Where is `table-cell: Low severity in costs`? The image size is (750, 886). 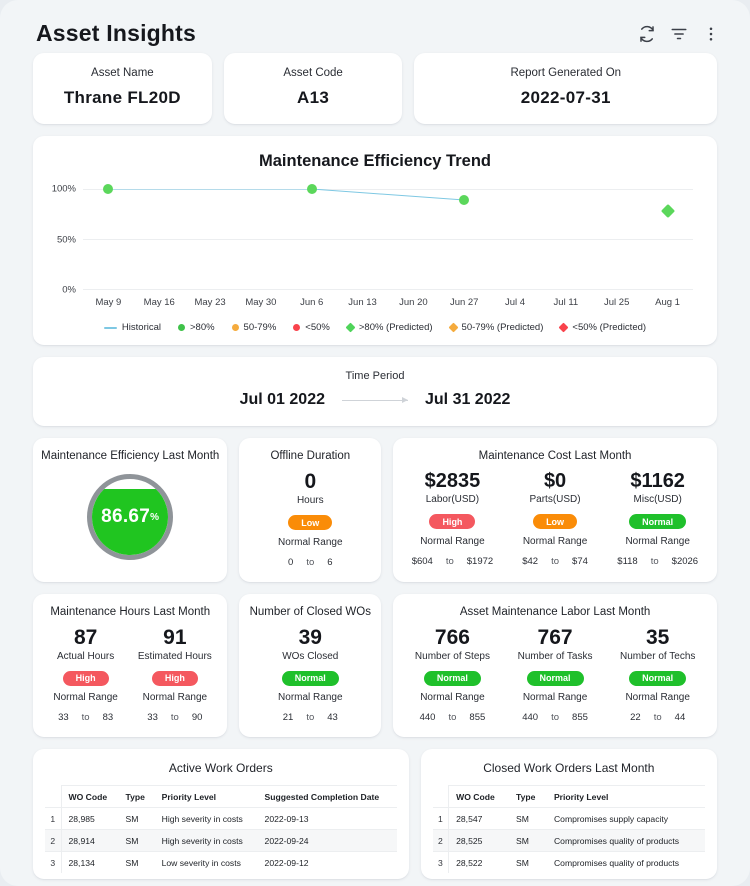 table-cell: Low severity in costs is located at coordinates (201, 862).